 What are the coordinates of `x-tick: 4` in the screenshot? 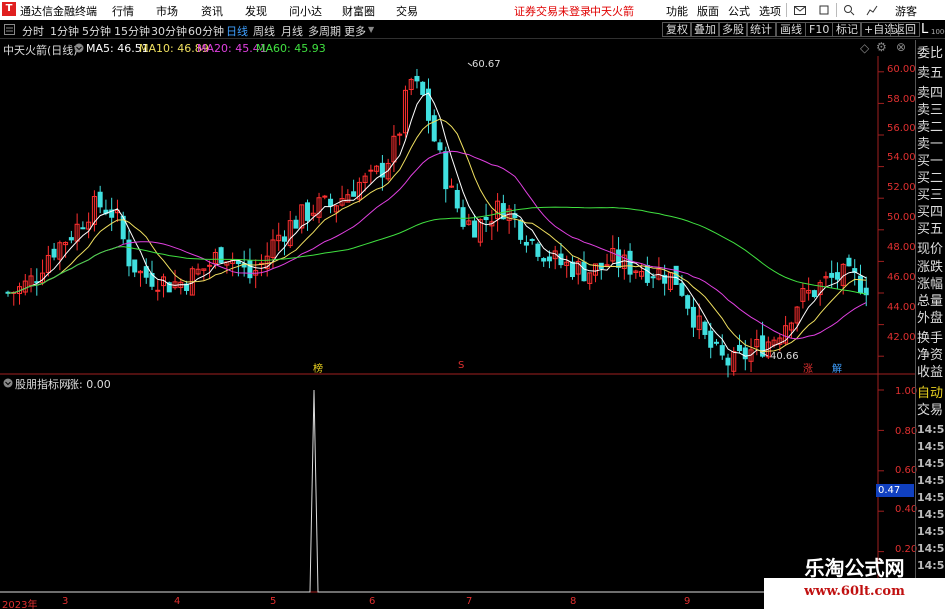 It's located at (177, 601).